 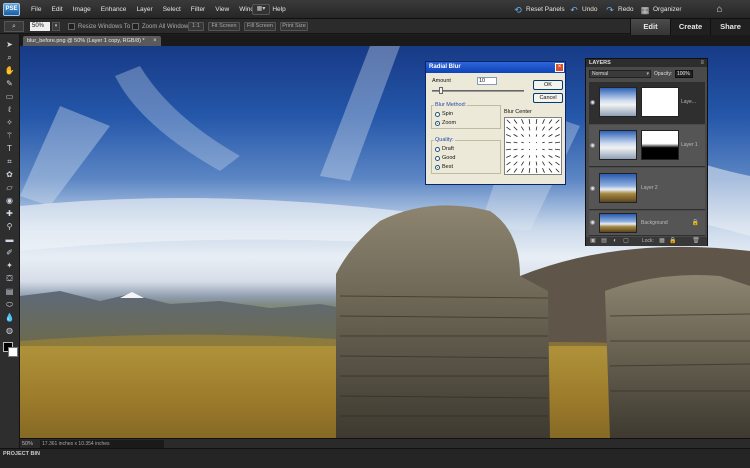 I want to click on blend-mode-select: Normal ▾, so click(x=620, y=74).